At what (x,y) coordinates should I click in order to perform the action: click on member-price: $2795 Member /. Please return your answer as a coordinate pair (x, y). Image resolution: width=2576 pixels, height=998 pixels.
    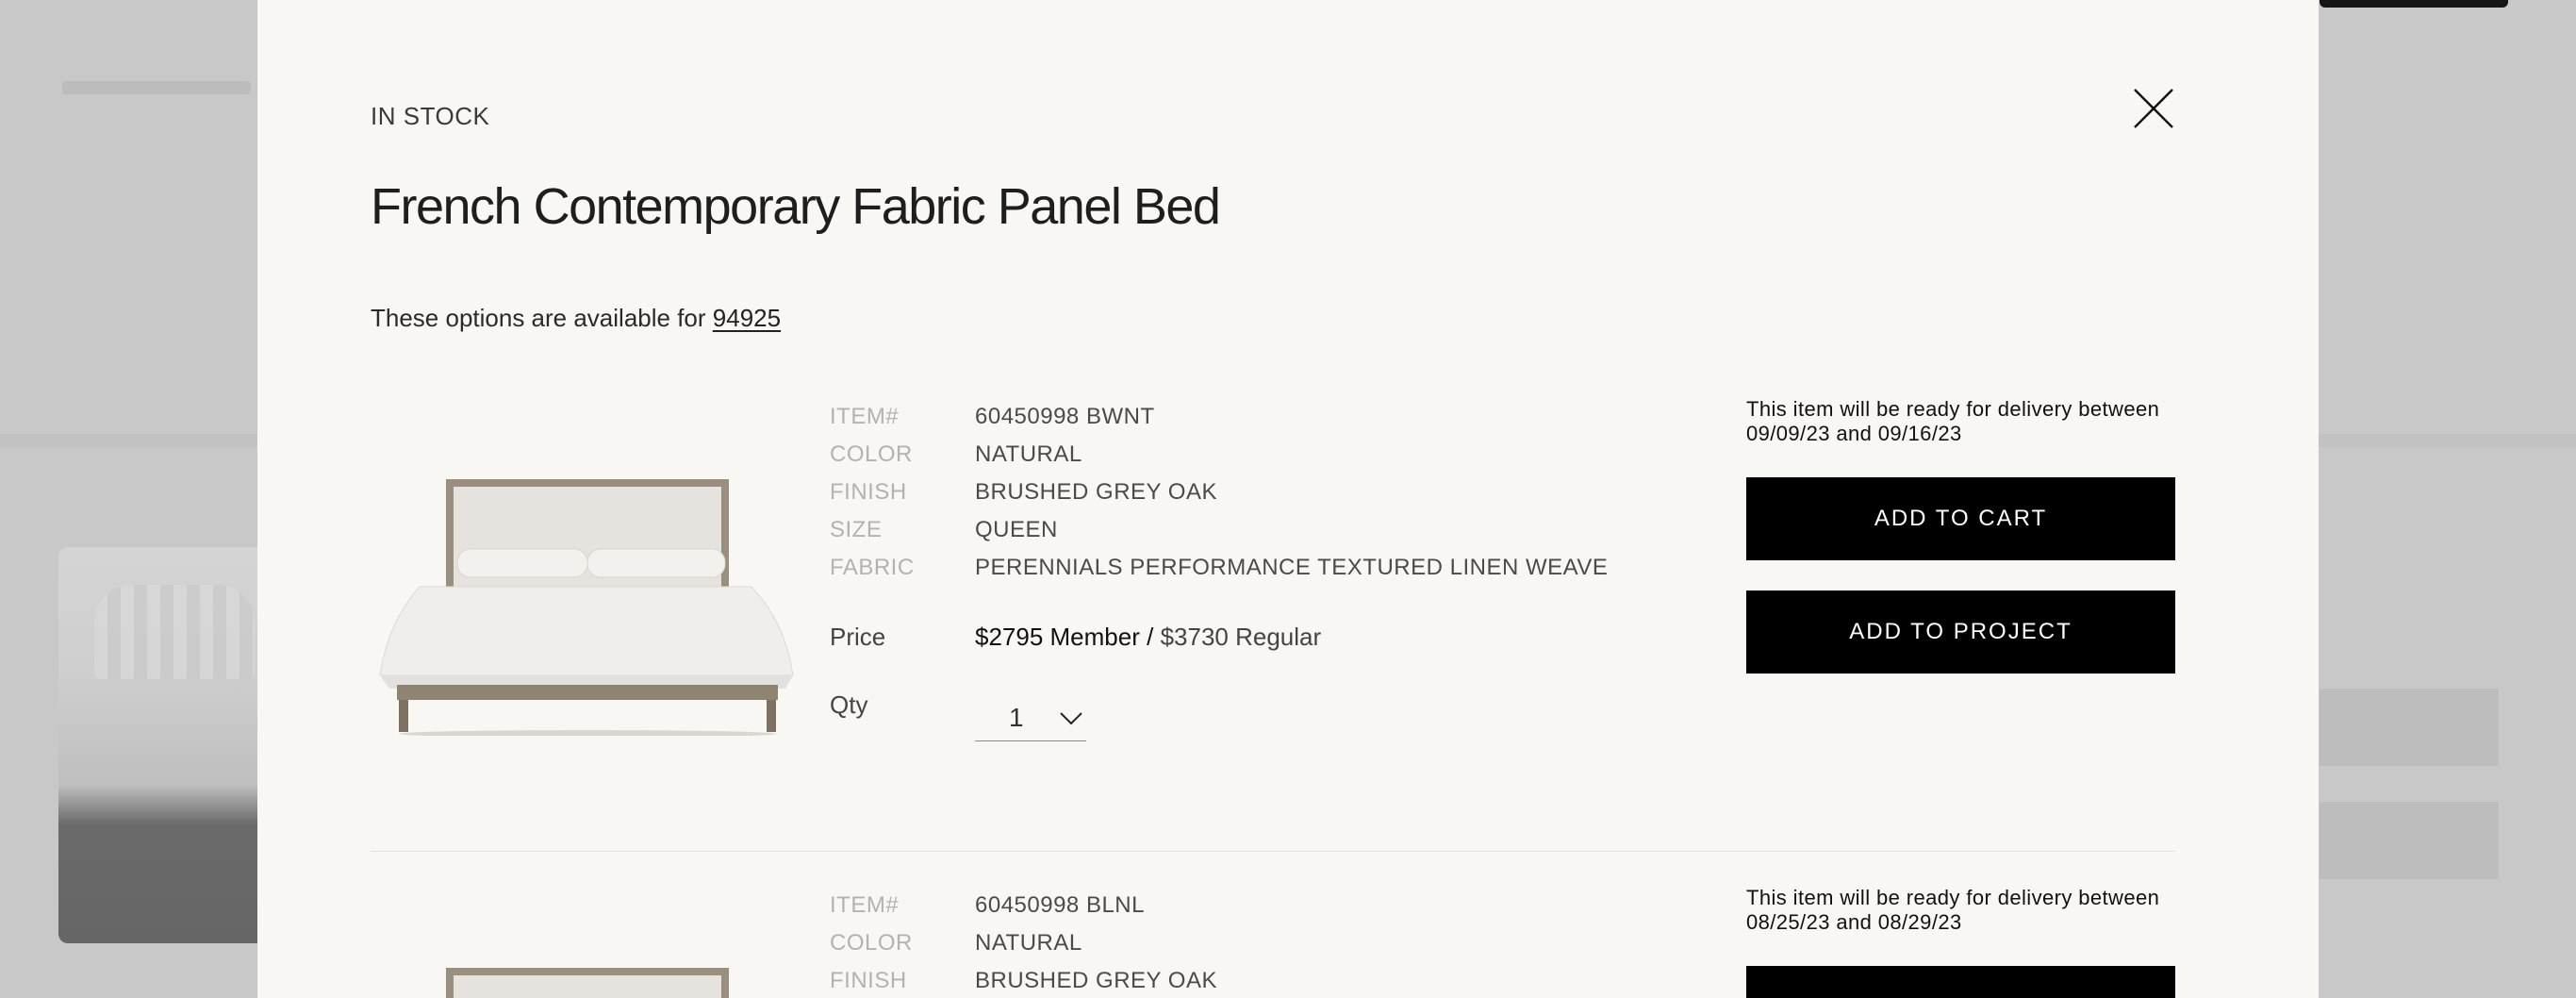
    Looking at the image, I should click on (1064, 637).